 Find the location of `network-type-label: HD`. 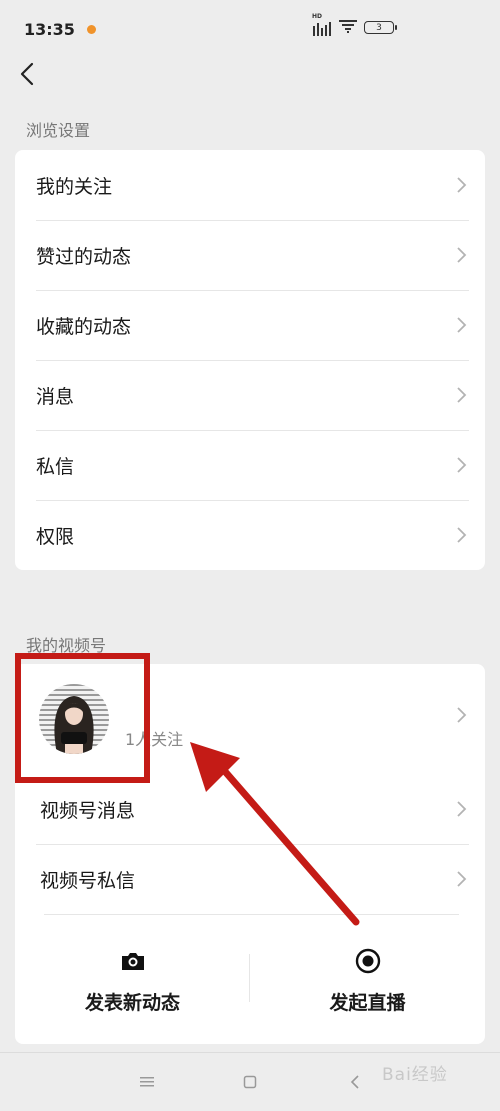

network-type-label: HD is located at coordinates (317, 16).